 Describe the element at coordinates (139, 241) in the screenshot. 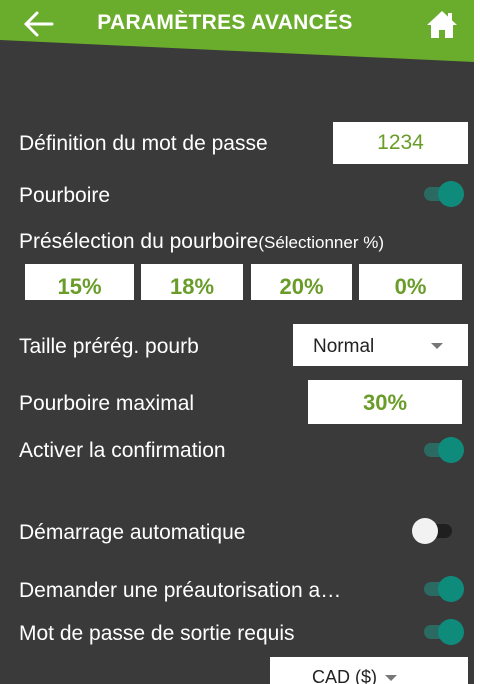

I see `preset-label-text: Présélection du pourboire` at that location.